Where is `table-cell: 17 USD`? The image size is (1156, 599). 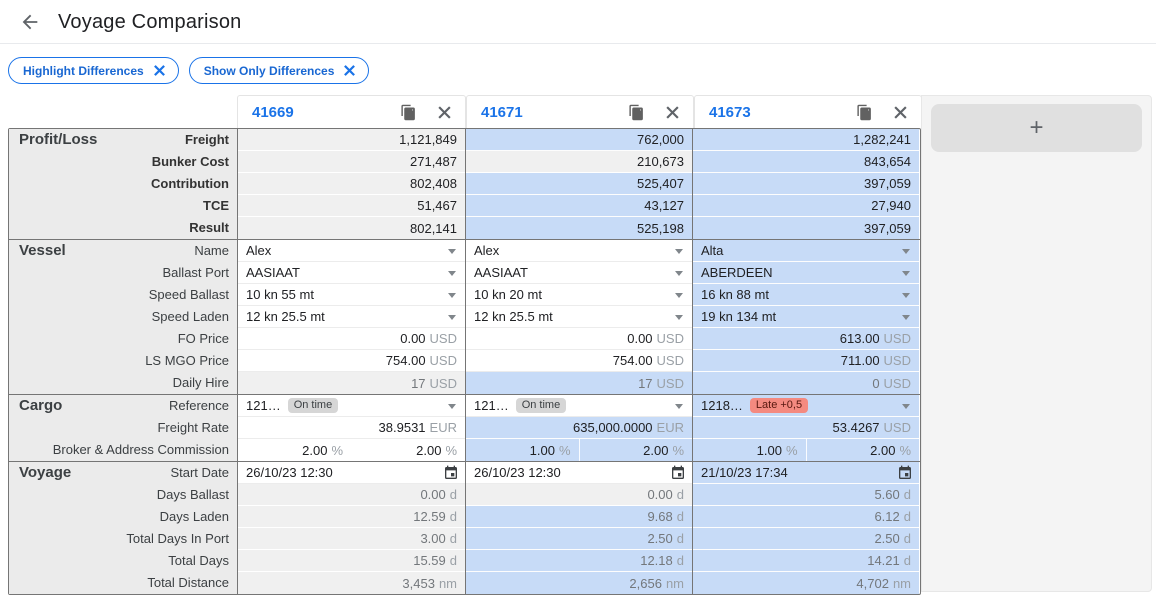 table-cell: 17 USD is located at coordinates (351, 383).